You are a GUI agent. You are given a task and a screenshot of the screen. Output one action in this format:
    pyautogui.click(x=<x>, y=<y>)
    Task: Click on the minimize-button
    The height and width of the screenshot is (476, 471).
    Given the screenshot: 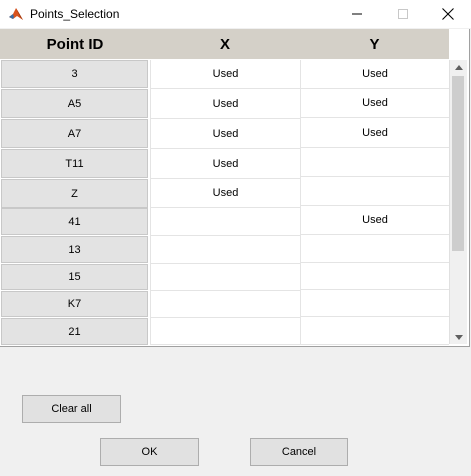 What is the action you would take?
    pyautogui.click(x=357, y=14)
    